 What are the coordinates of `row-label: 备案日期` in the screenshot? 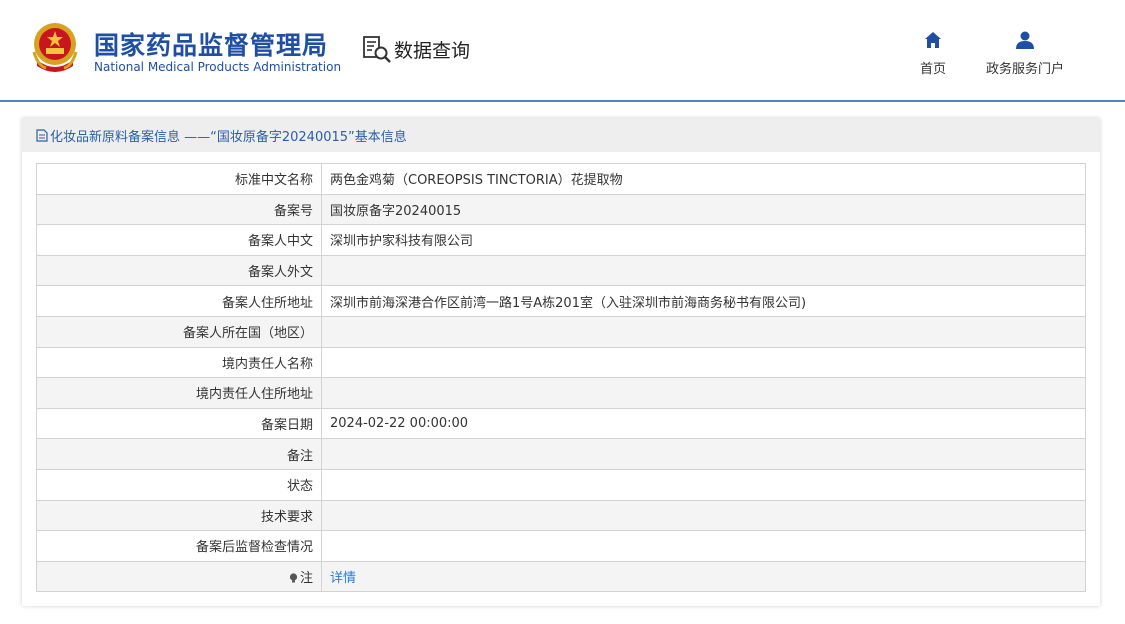 It's located at (179, 423).